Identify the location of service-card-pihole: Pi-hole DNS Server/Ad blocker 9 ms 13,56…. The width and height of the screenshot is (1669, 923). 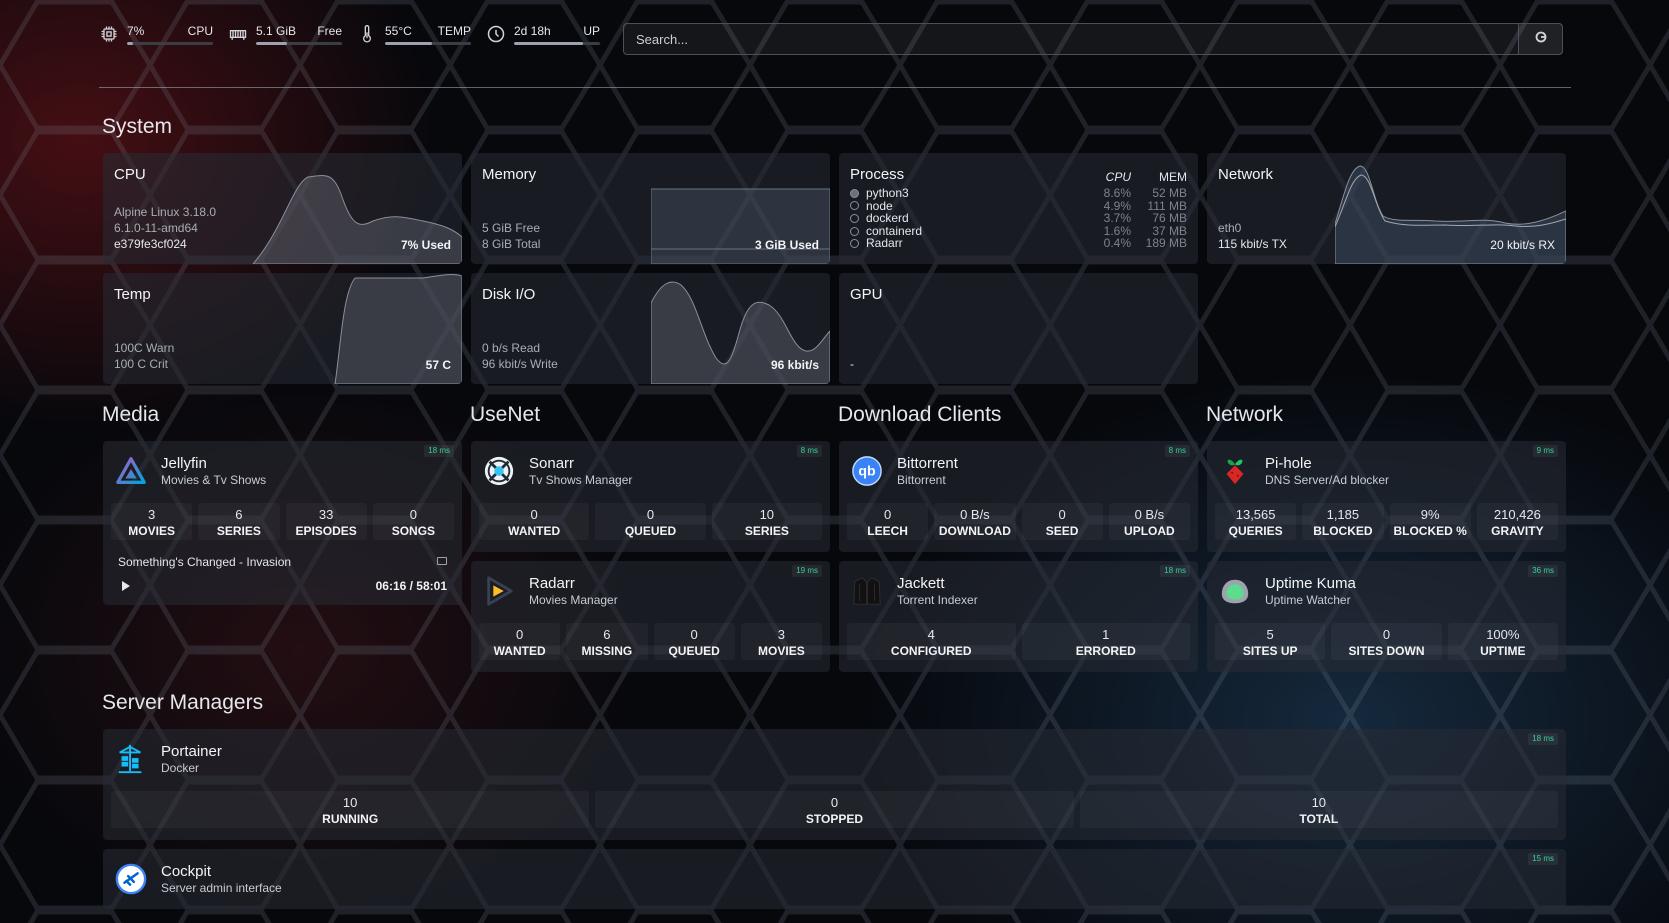
(1386, 496).